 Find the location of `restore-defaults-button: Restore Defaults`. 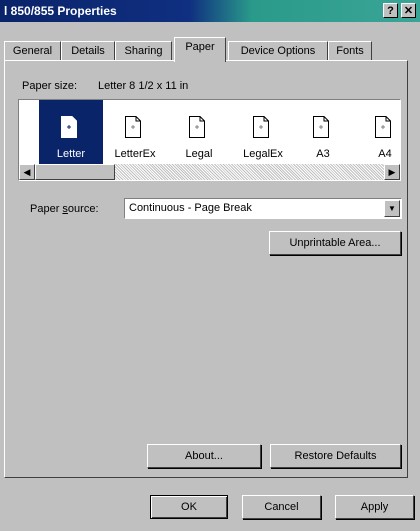

restore-defaults-button: Restore Defaults is located at coordinates (335, 456).